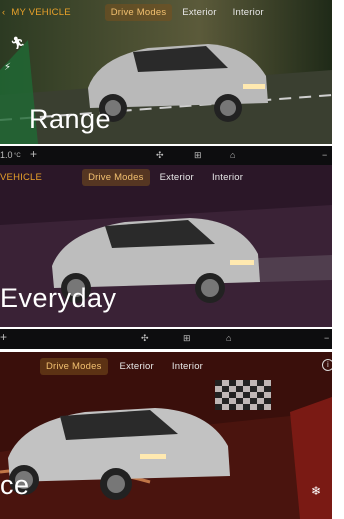  I want to click on top-nav: Drive Modes Exterior Interior i, so click(166, 366).